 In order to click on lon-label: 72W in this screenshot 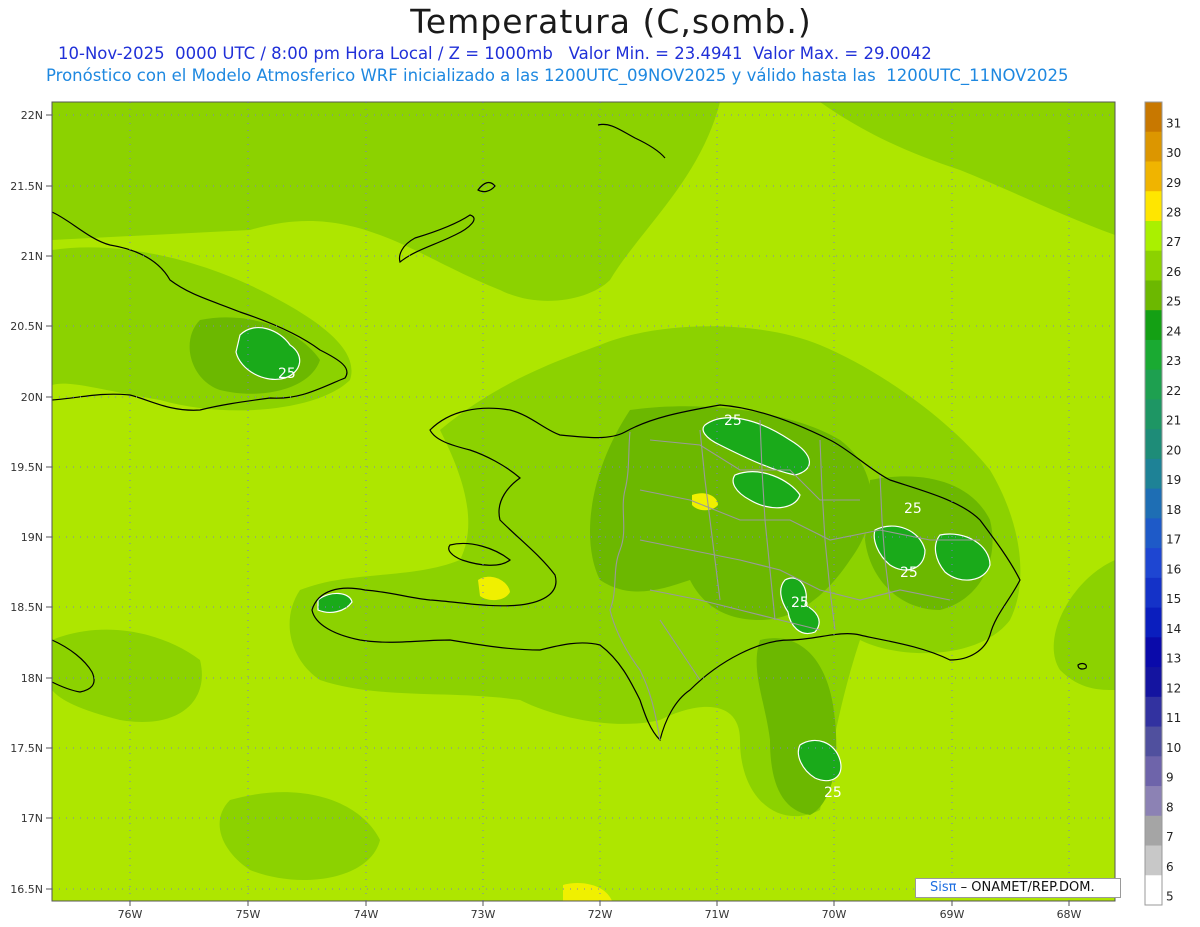, I will do `click(600, 914)`.